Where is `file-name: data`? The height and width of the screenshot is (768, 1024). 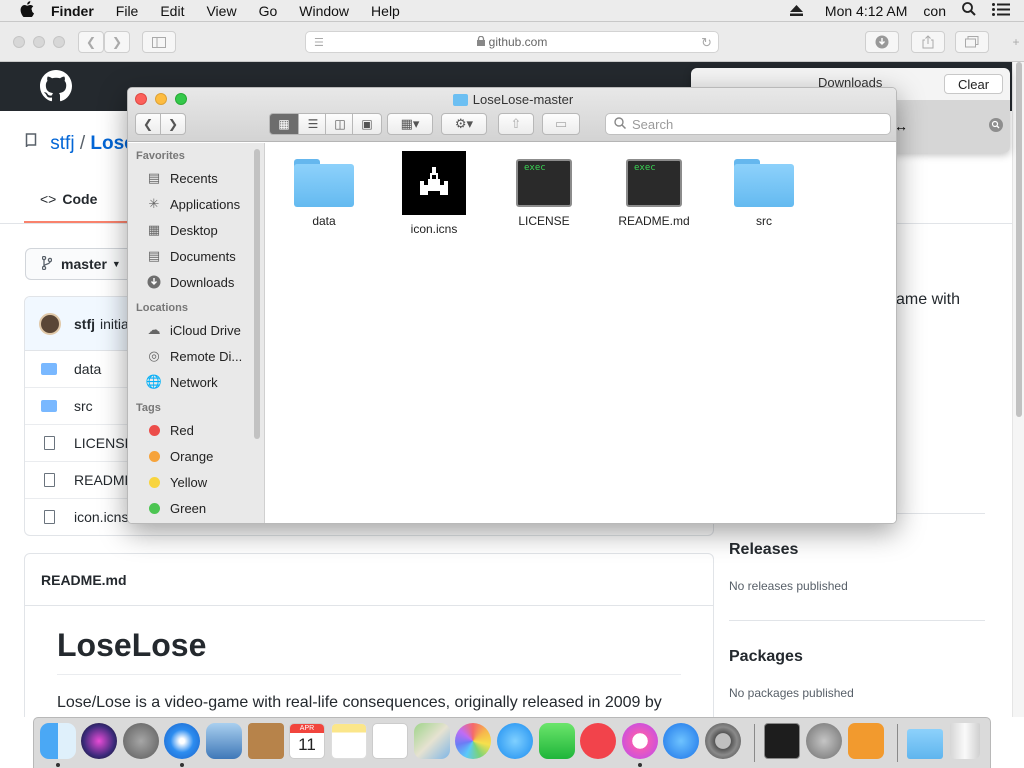
file-name: data is located at coordinates (87, 369).